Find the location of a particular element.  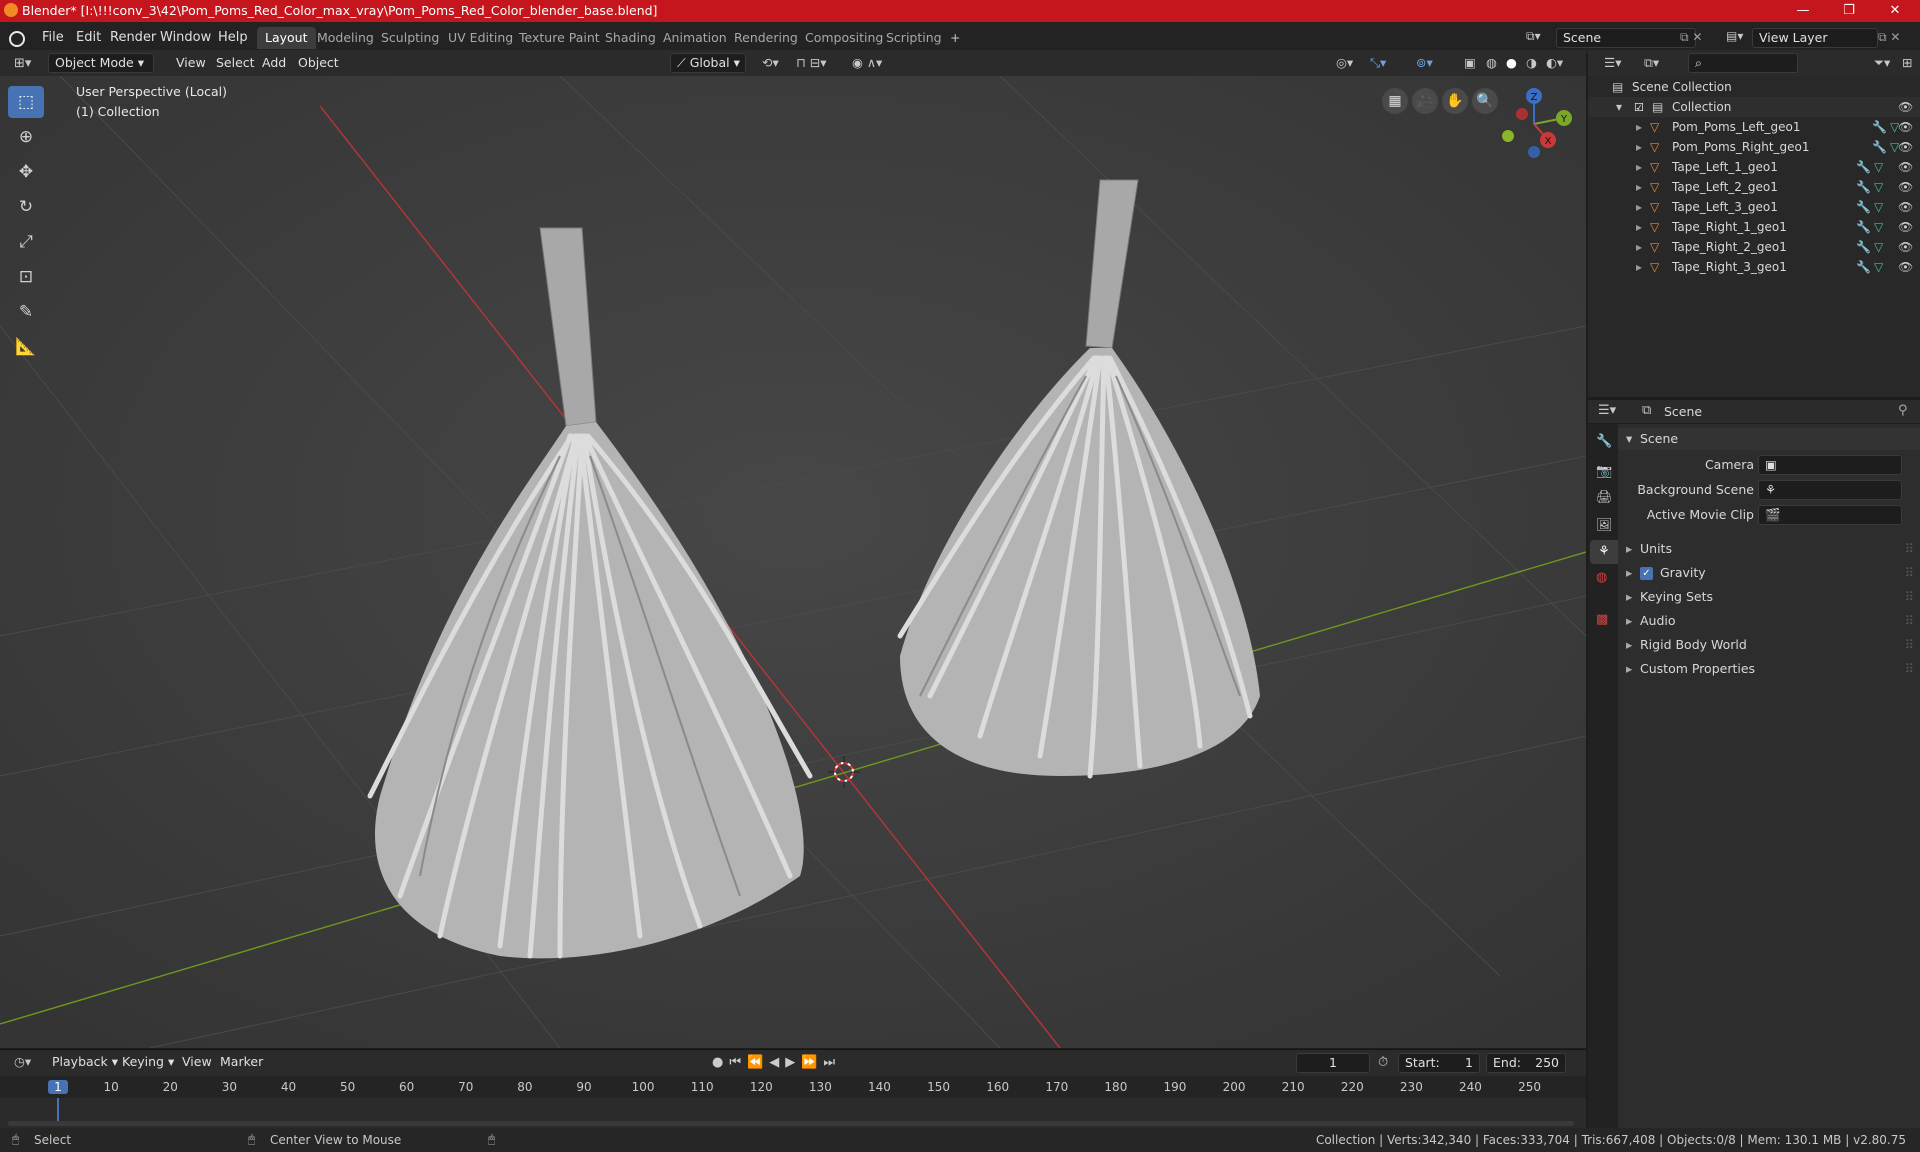

outliner-row-object: ▸ ▽ Tape_Left_3_geo1 🔧 ▽ 👁 is located at coordinates (1754, 207).